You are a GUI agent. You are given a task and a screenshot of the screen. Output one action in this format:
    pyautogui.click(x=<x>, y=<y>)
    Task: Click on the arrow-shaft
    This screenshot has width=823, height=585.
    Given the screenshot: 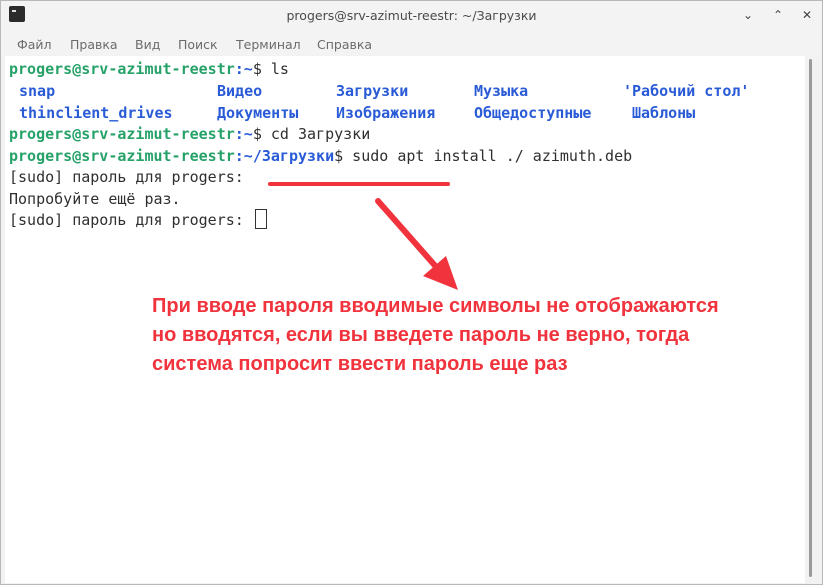 What is the action you would take?
    pyautogui.click(x=408, y=235)
    